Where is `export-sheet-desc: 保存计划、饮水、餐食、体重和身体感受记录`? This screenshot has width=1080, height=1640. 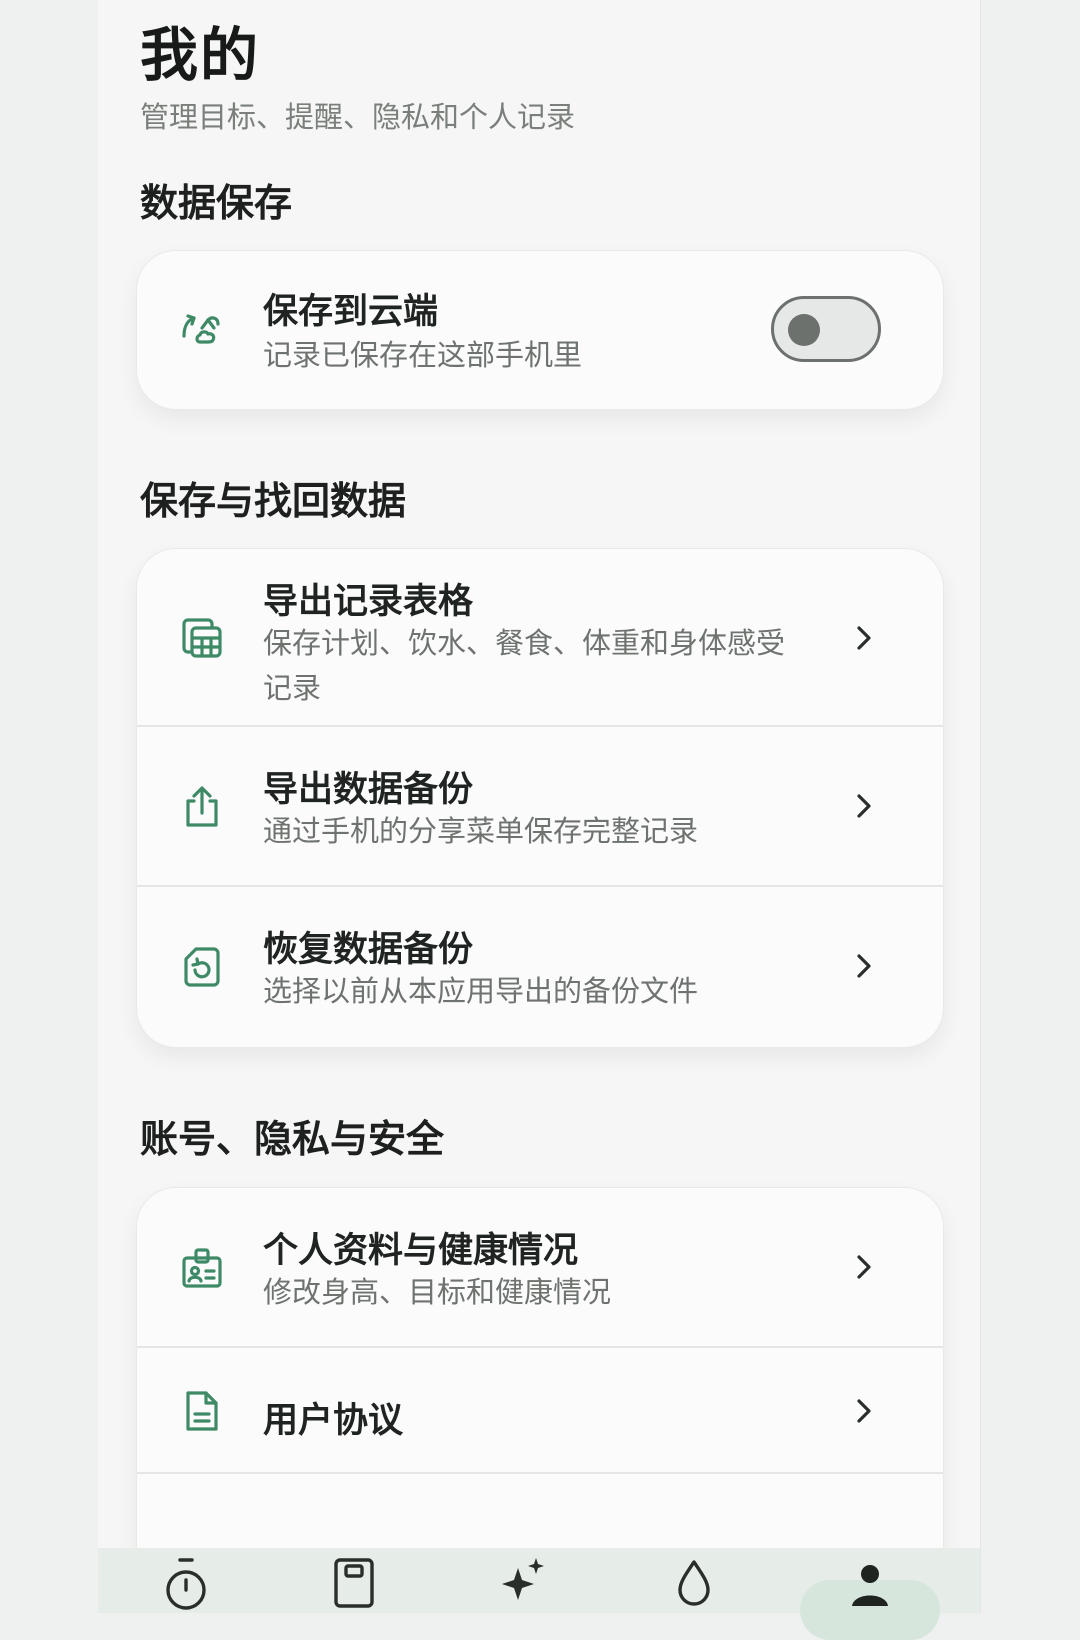
export-sheet-desc: 保存计划、饮水、餐食、体重和身体感受记录 is located at coordinates (524, 665).